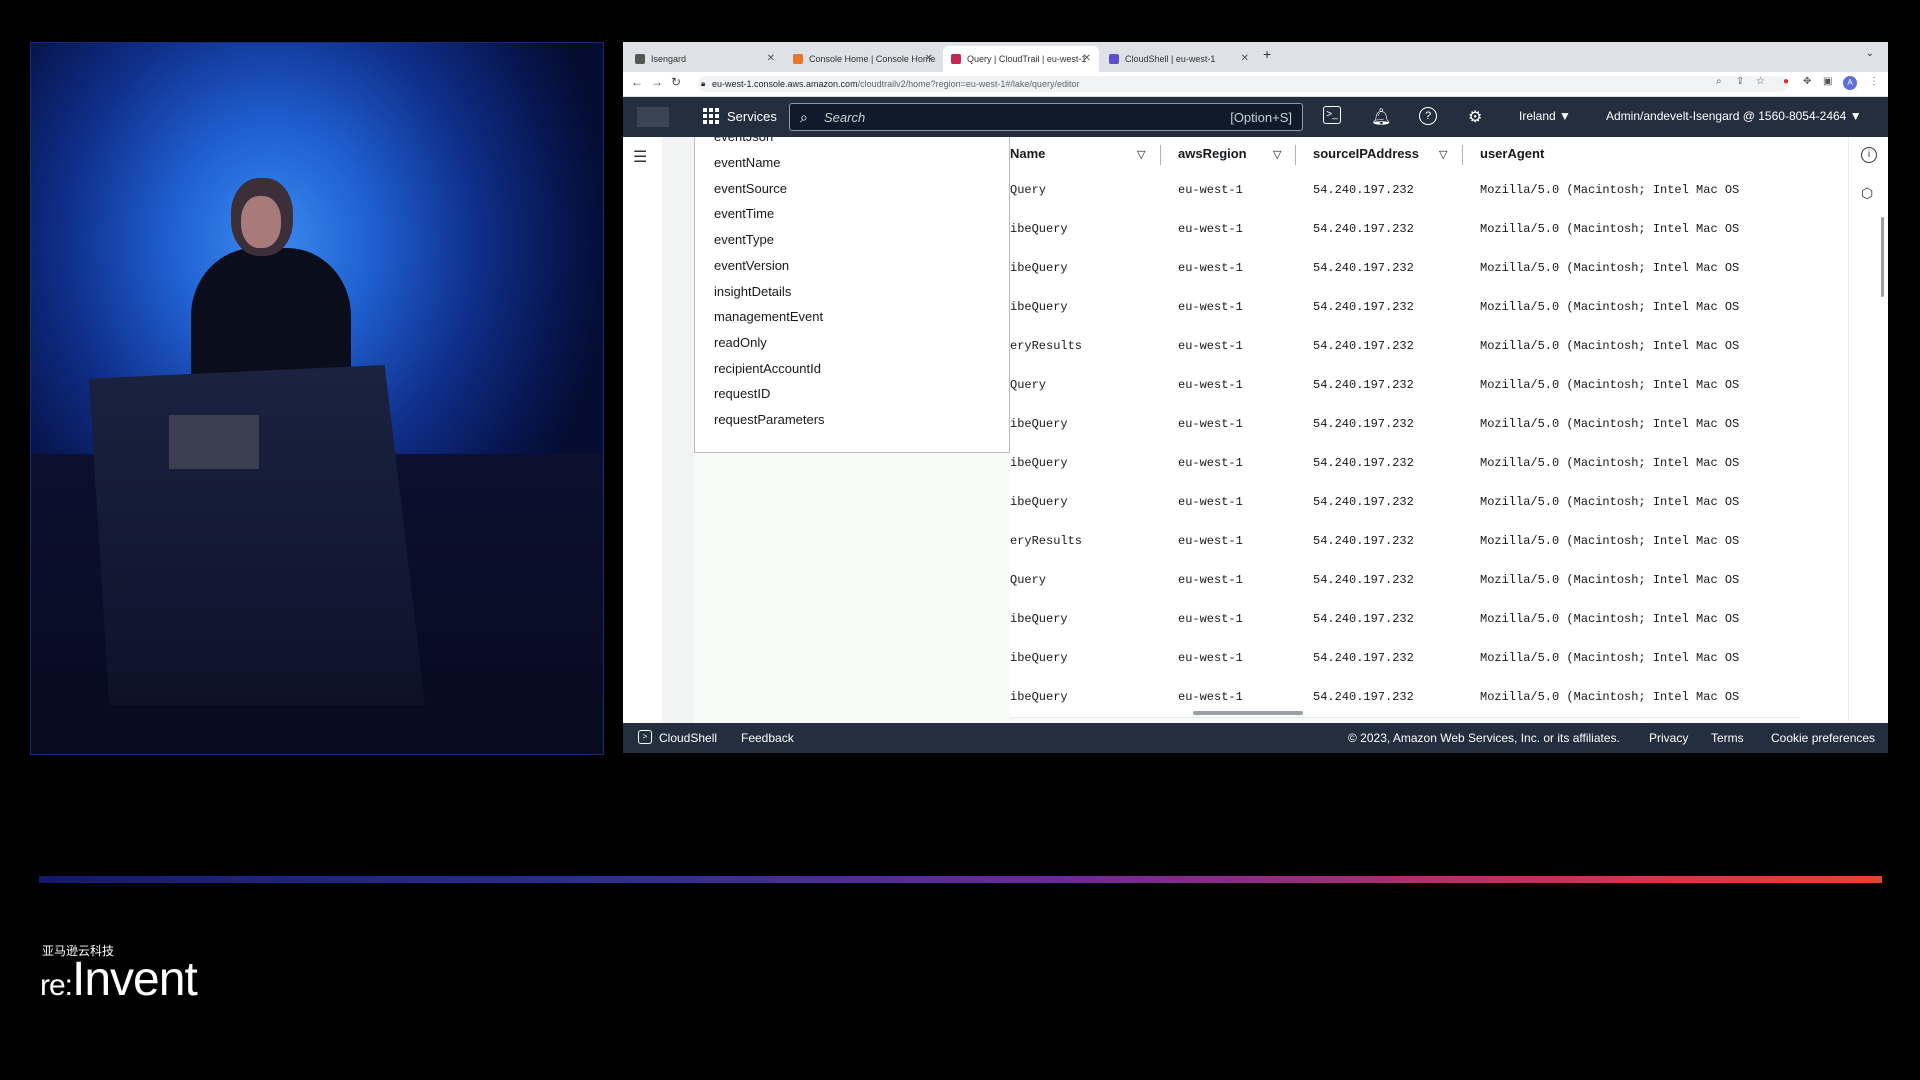  I want to click on search-shortcut: [Option+S], so click(1261, 117).